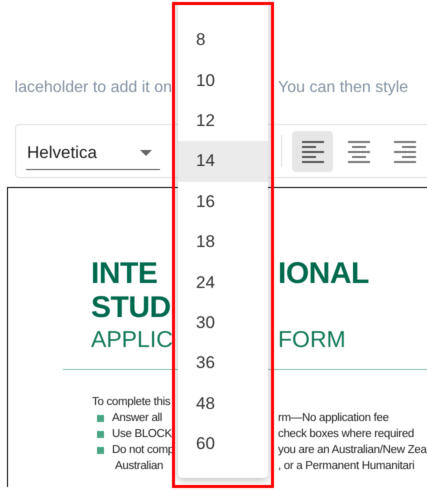 Image resolution: width=427 pixels, height=491 pixels. I want to click on font-size-option: 12, so click(223, 121).